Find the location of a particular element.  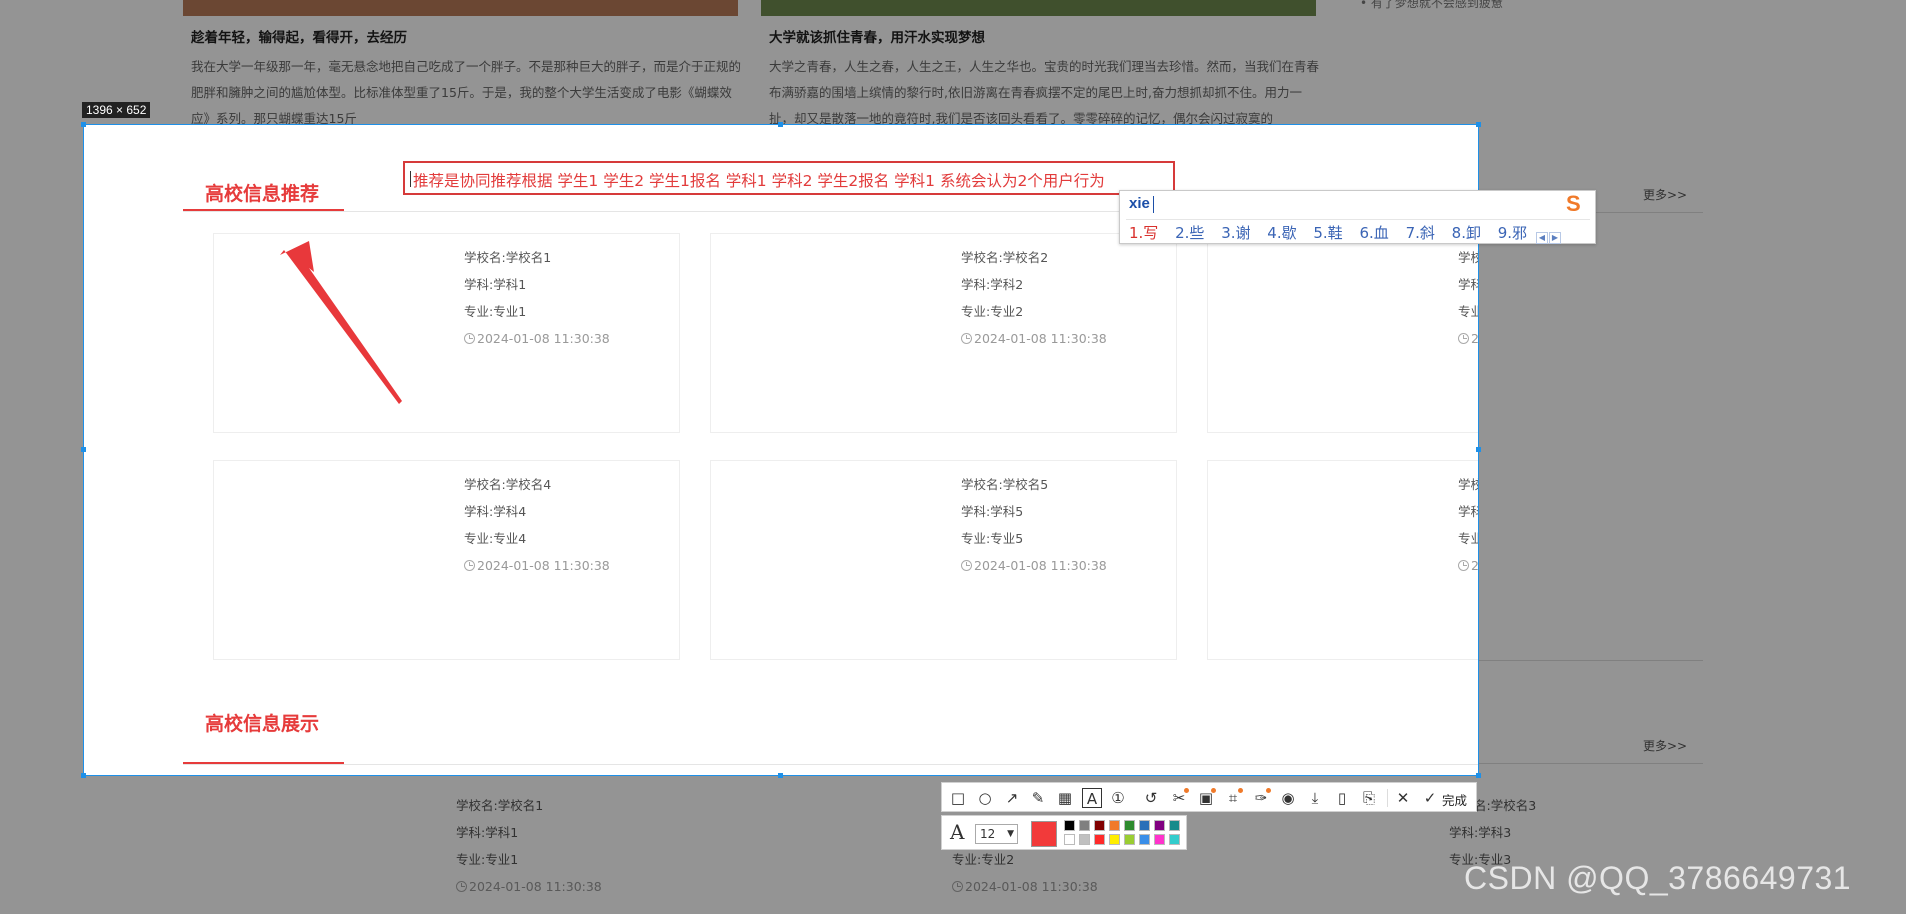

ime-candidate: 2.些 is located at coordinates (1189, 233).